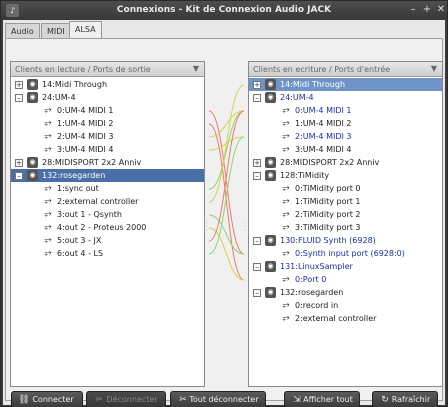 This screenshot has width=448, height=407. Describe the element at coordinates (107, 188) in the screenshot. I see `port-row: ⥅ 1:sync out` at that location.